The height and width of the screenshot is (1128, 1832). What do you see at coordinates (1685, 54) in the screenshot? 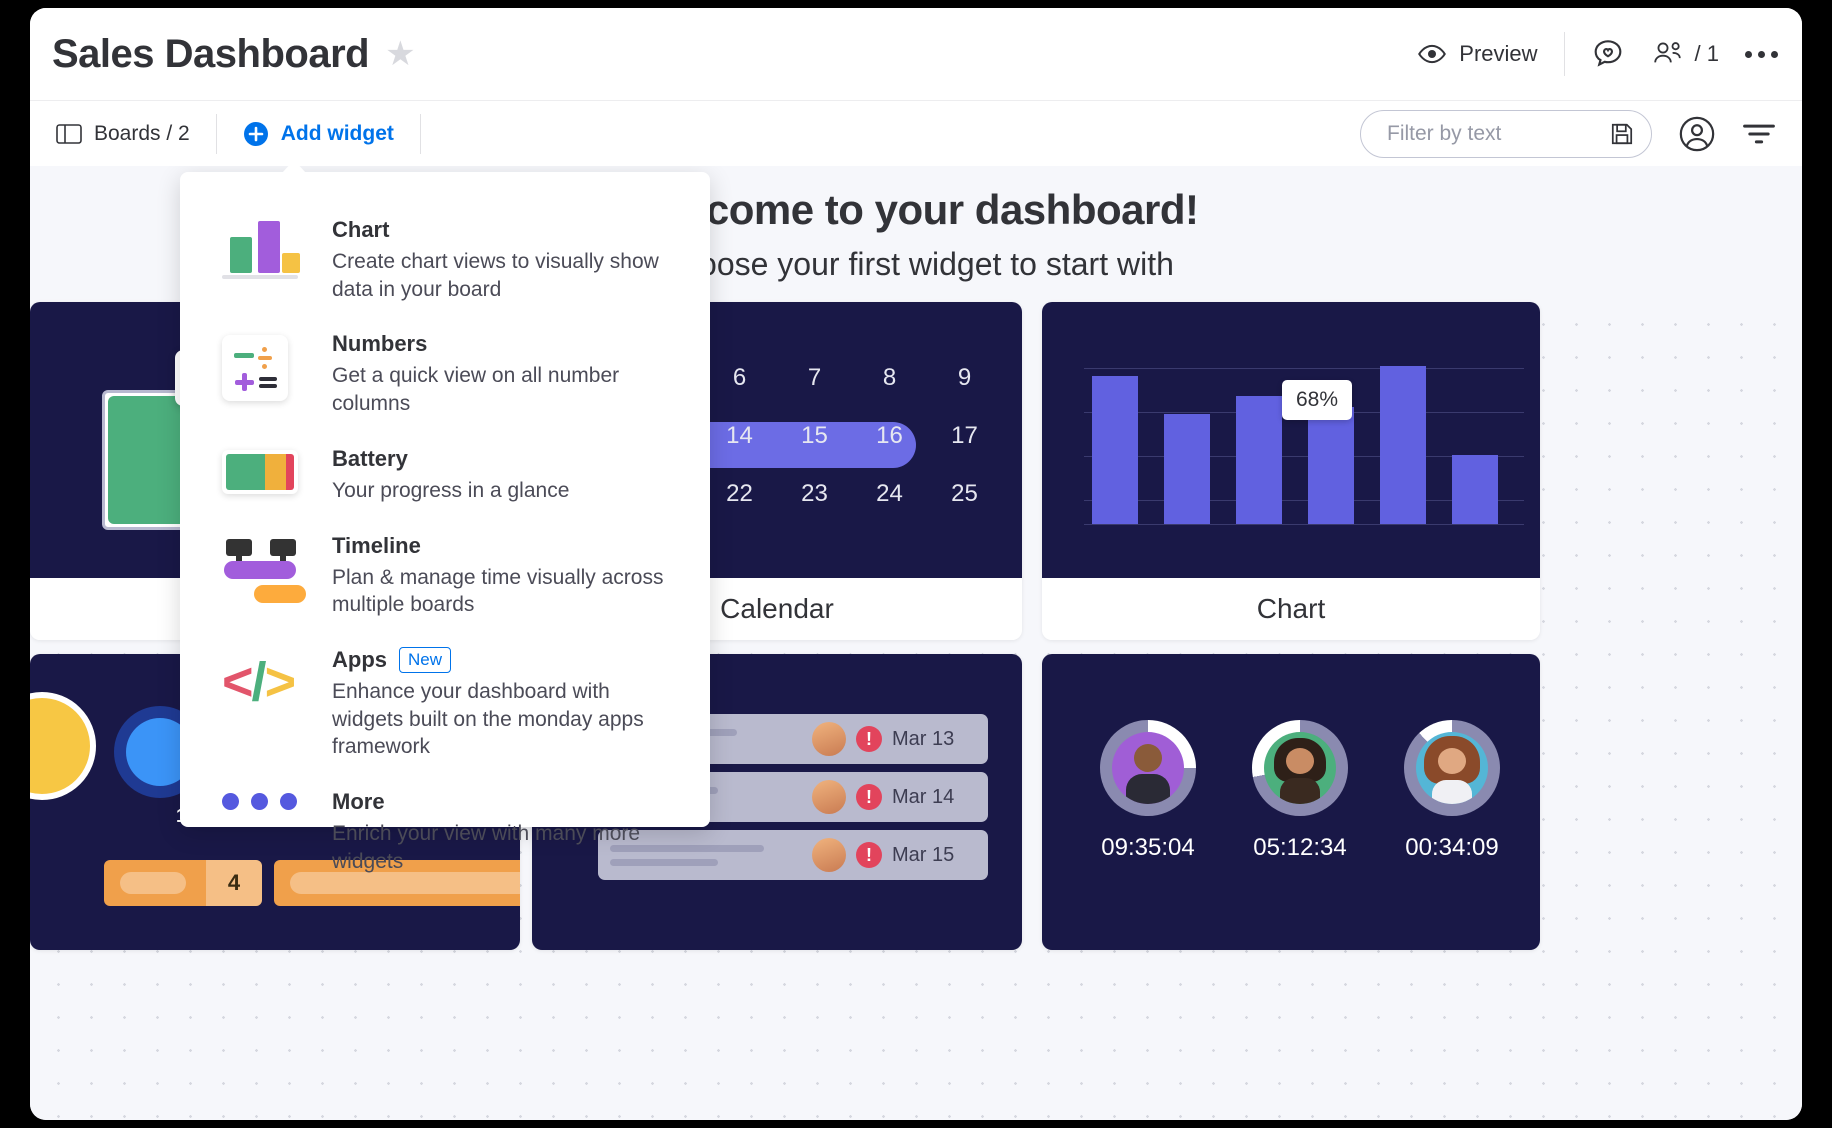
I see `members-button: / 1` at bounding box center [1685, 54].